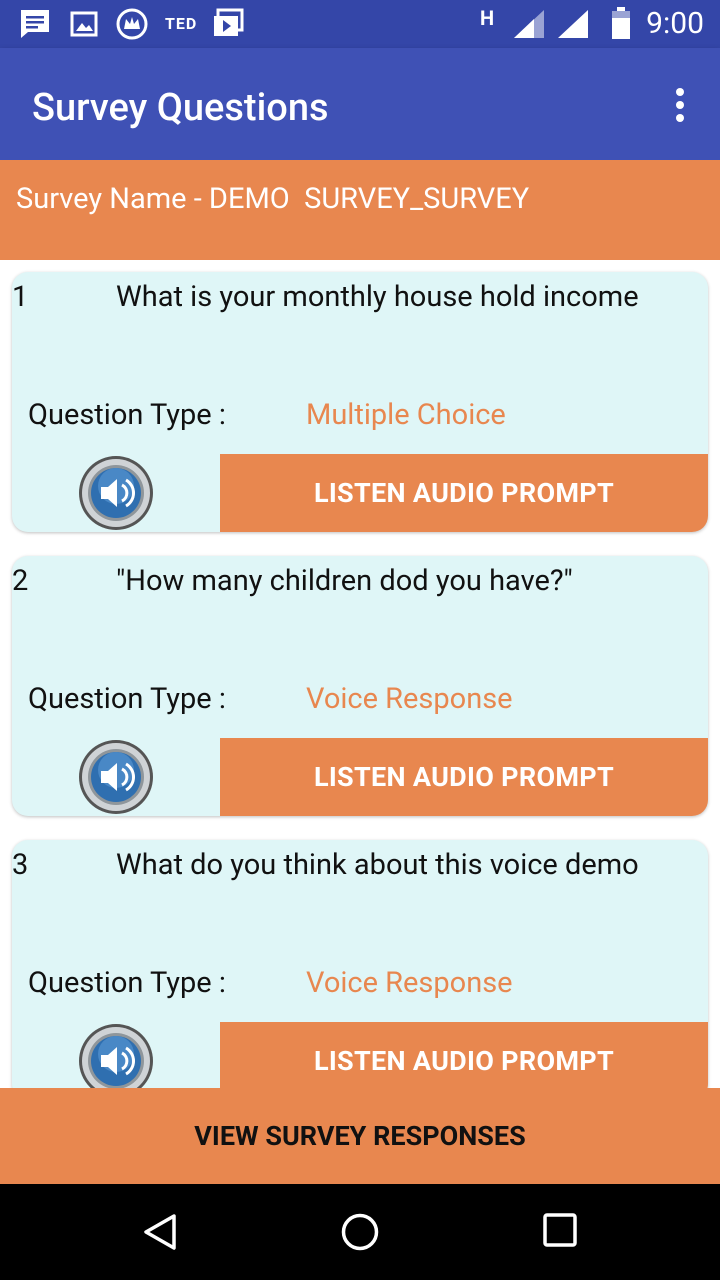 Image resolution: width=720 pixels, height=1280 pixels. Describe the element at coordinates (680, 107) in the screenshot. I see `overflow-menu-icon` at that location.